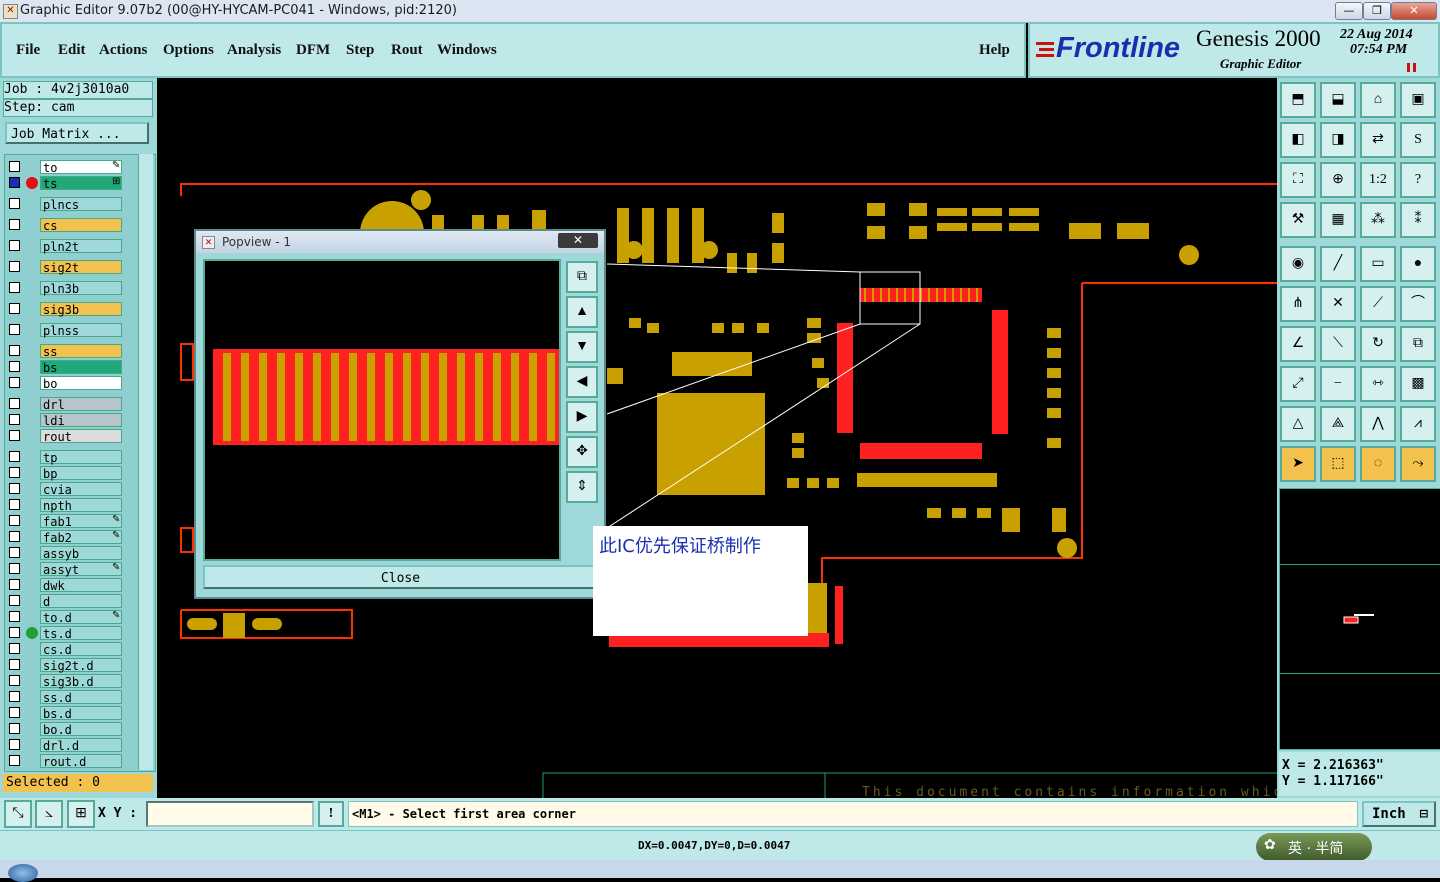 This screenshot has height=882, width=1440. What do you see at coordinates (1378, 384) in the screenshot?
I see `tool-measure-icon: ⇿` at bounding box center [1378, 384].